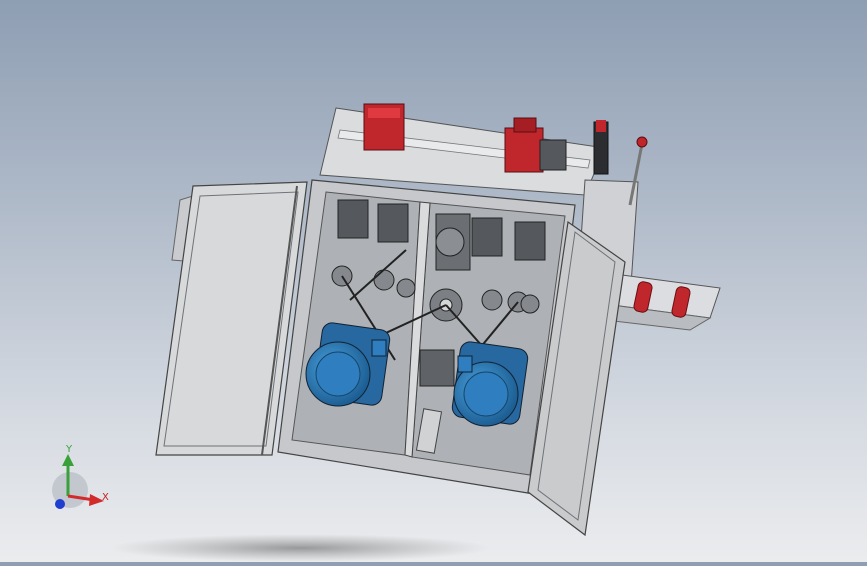  I want to click on coordinate-triad: Y X, so click(84, 480).